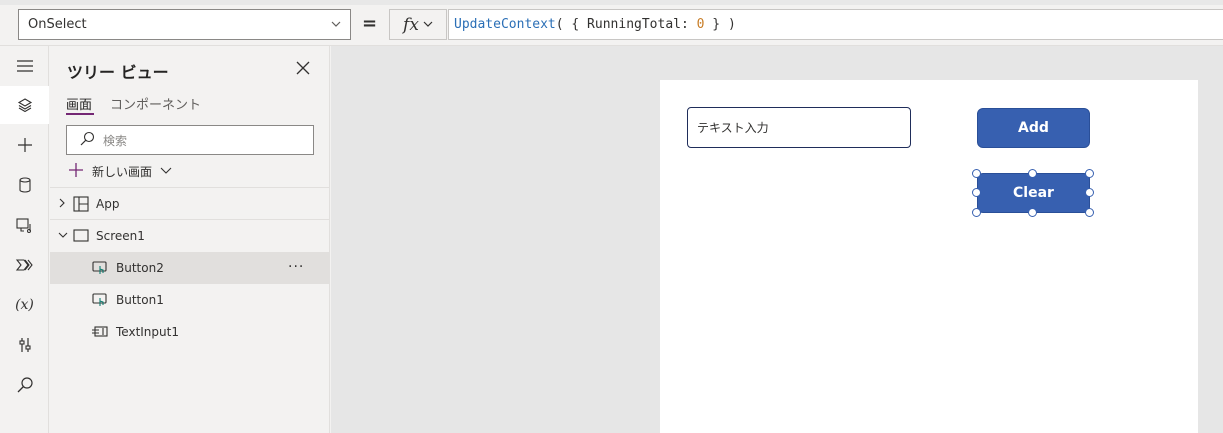 The width and height of the screenshot is (1223, 433). What do you see at coordinates (411, 24) in the screenshot?
I see `fx-icon: fx` at bounding box center [411, 24].